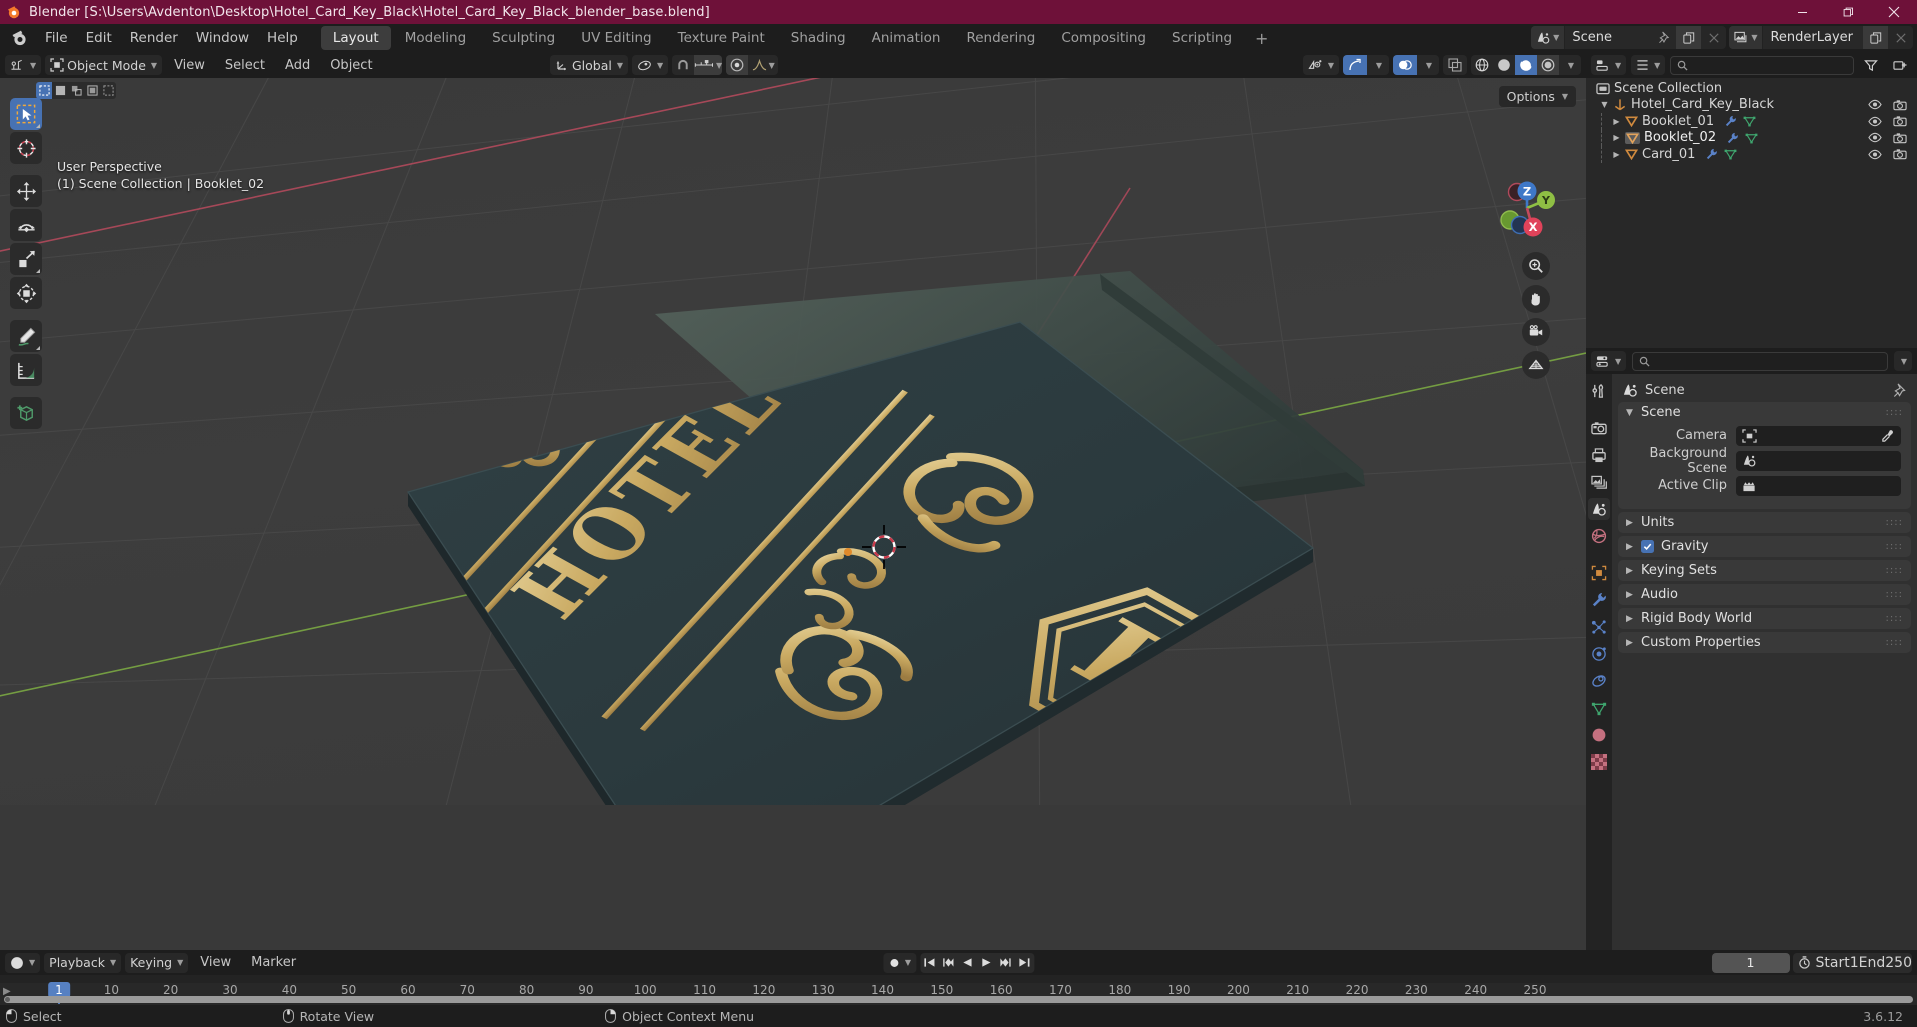 The height and width of the screenshot is (1027, 1917). Describe the element at coordinates (1504, 65) in the screenshot. I see `solid-shading-icon` at that location.